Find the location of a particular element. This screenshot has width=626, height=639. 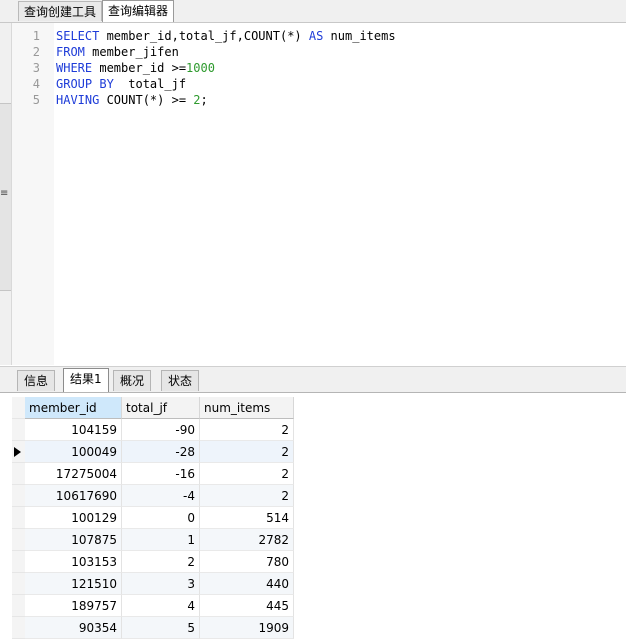

table-row: 100049 -28 2 is located at coordinates (159, 452).